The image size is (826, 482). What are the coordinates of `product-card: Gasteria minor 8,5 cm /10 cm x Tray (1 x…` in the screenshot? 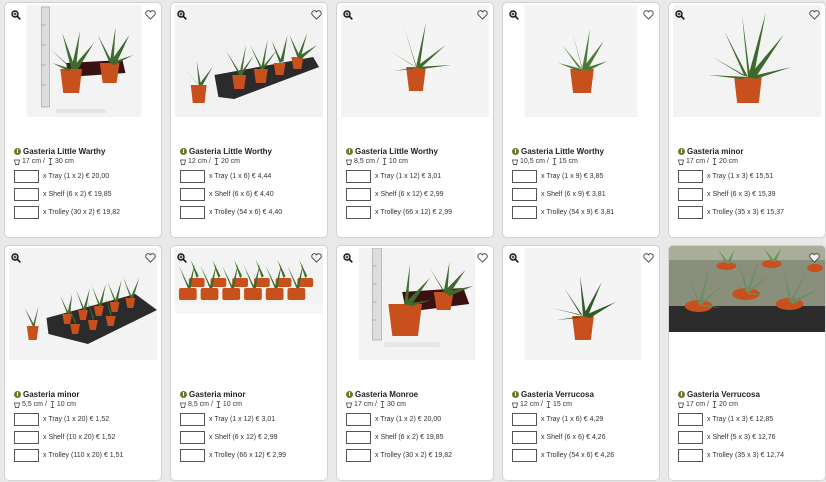 It's located at (249, 363).